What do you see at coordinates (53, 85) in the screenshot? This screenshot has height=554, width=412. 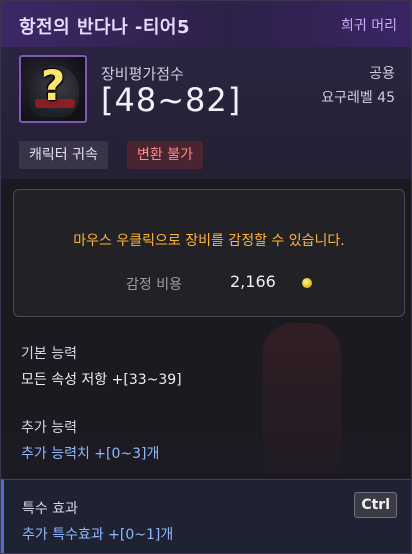 I see `unidentified-question-icon: ?` at bounding box center [53, 85].